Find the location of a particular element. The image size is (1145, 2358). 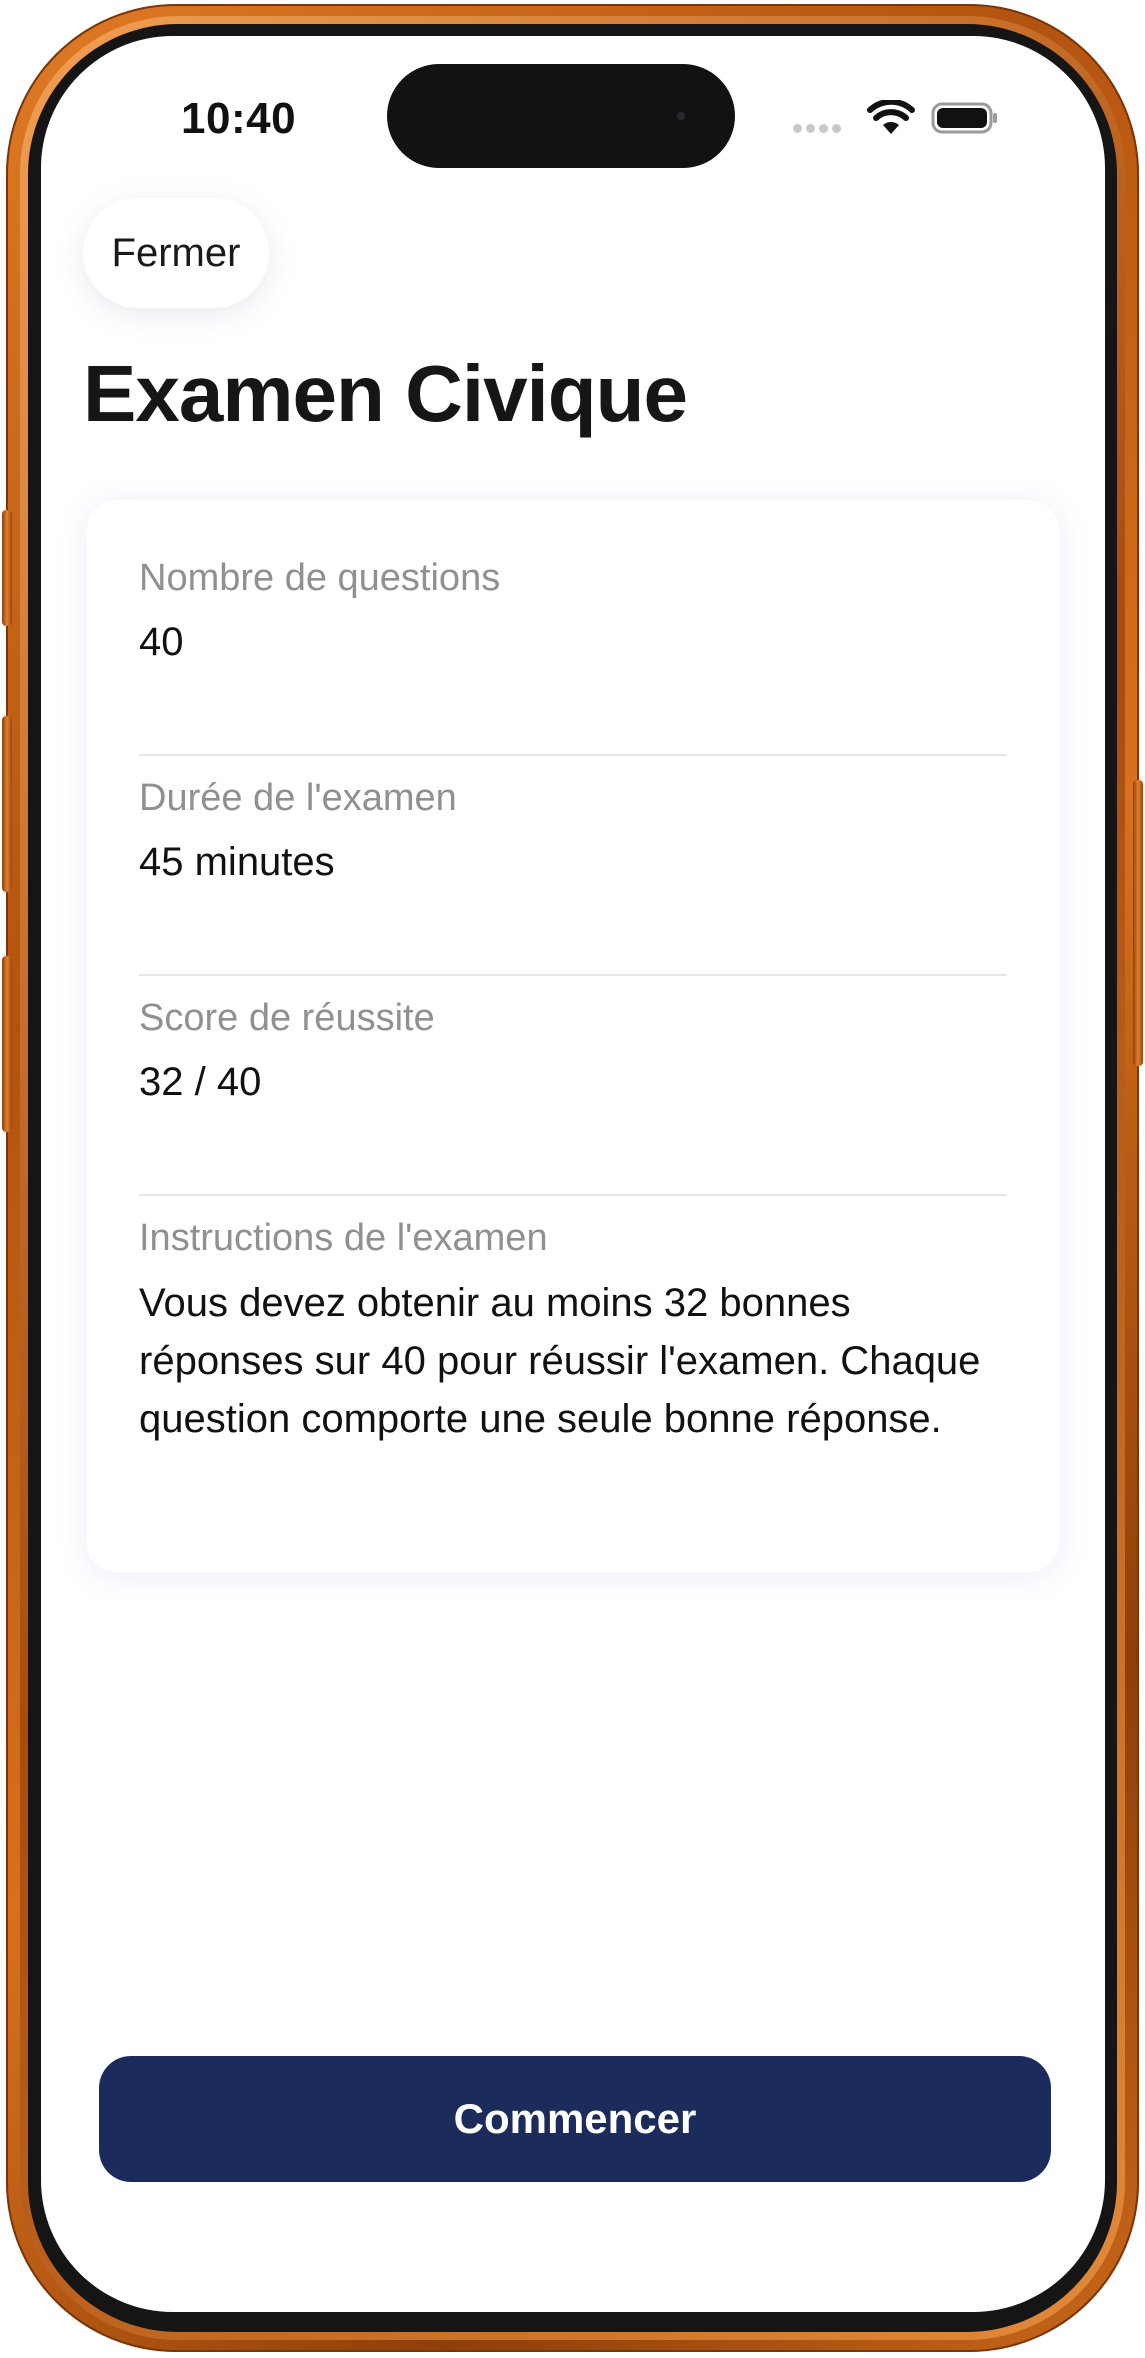

page-title: Examen Civique is located at coordinates (385, 393).